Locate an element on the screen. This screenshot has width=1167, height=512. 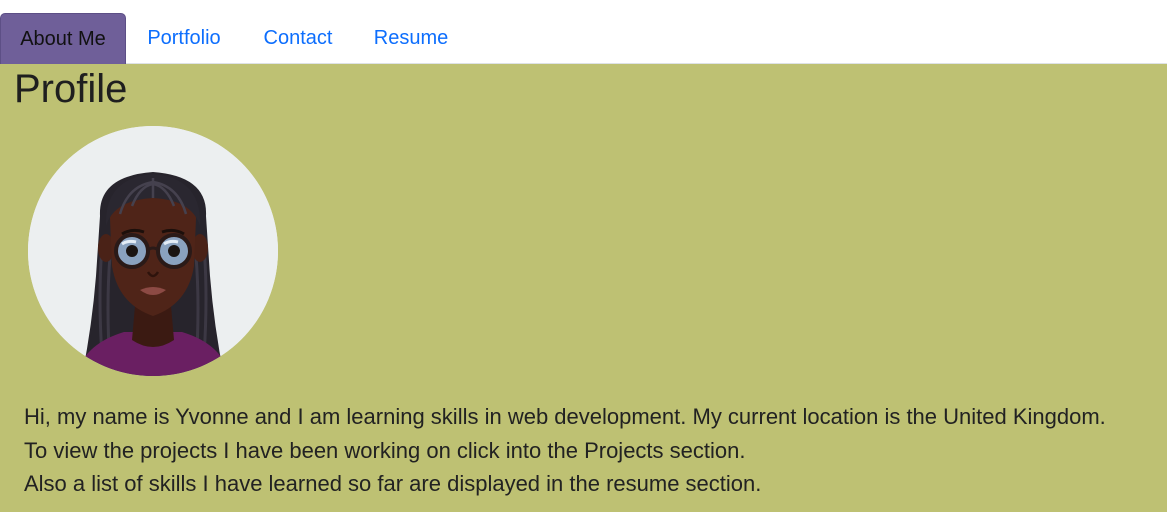
avatar-illustration-icon is located at coordinates (153, 251).